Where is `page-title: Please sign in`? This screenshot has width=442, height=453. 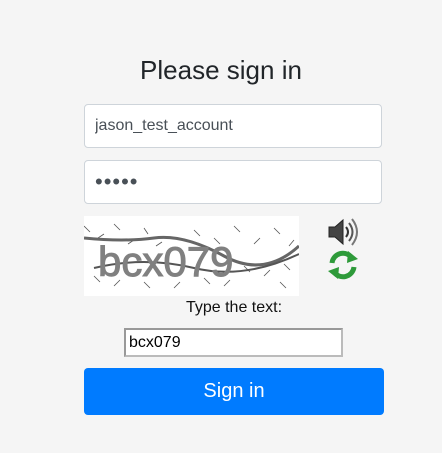 page-title: Please sign in is located at coordinates (221, 70).